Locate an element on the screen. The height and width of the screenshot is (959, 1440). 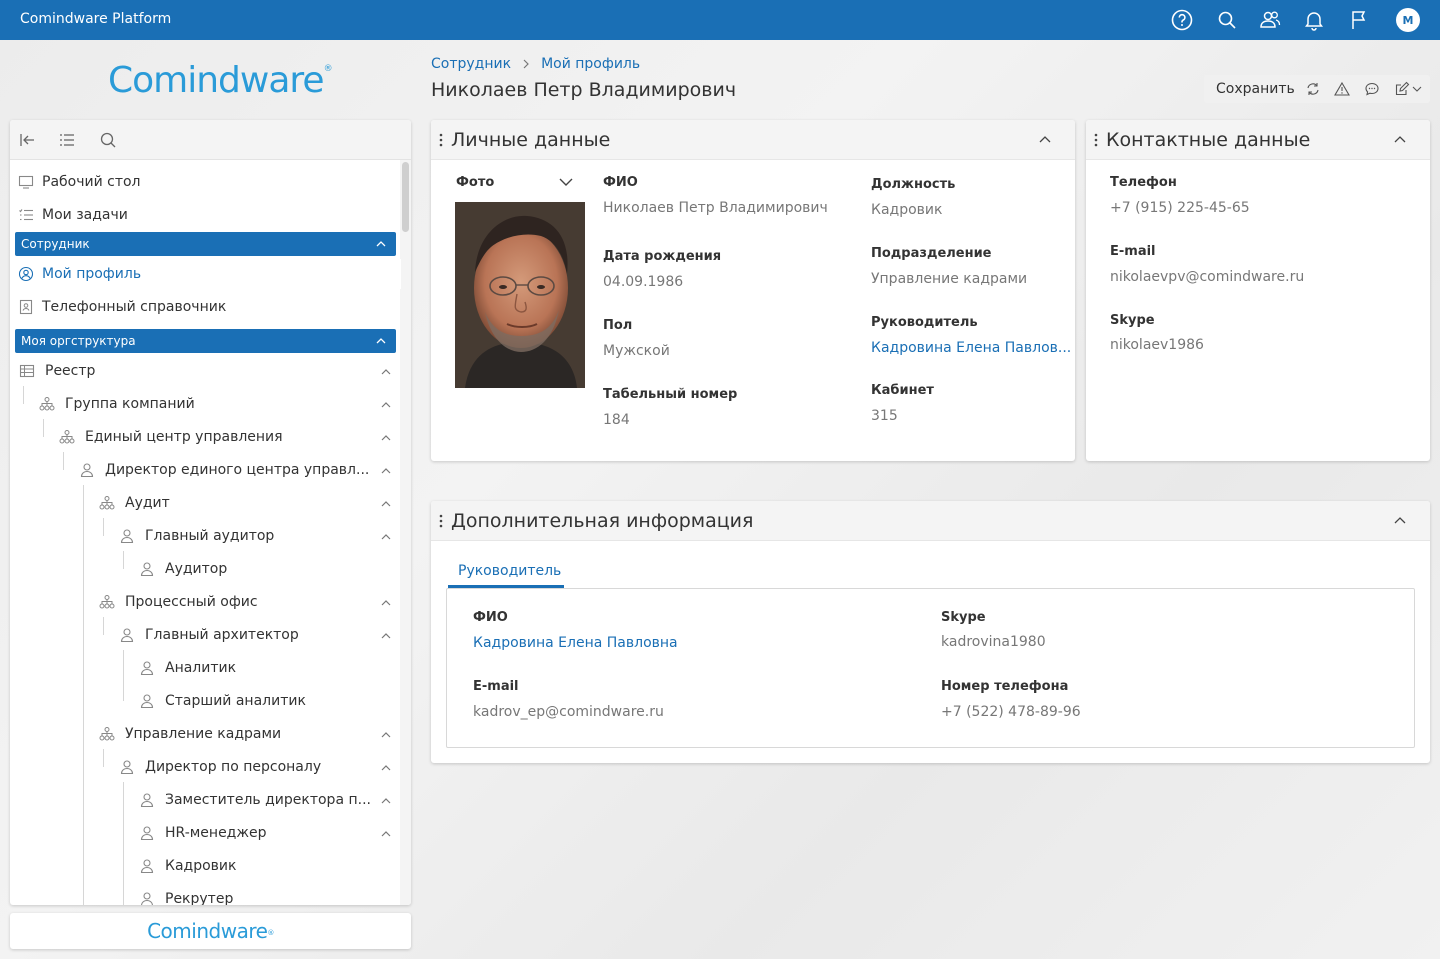
refresh-icon is located at coordinates (1313, 89).